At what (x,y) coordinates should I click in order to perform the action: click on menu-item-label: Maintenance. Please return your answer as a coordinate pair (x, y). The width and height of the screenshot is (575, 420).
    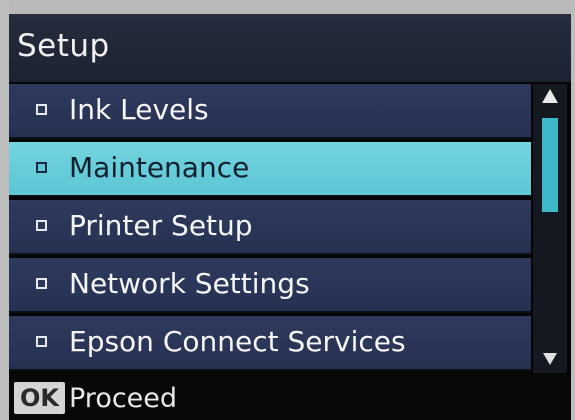
    Looking at the image, I should click on (159, 167).